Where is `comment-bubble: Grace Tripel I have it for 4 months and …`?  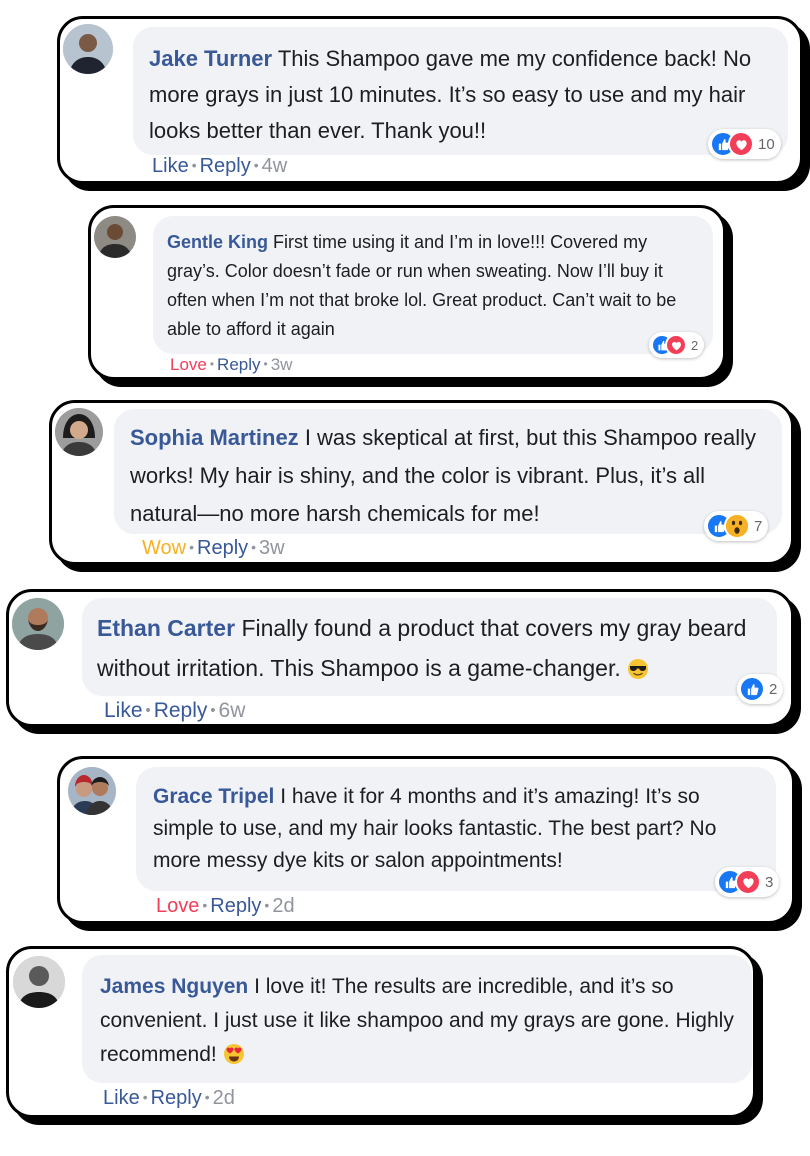
comment-bubble: Grace Tripel I have it for 4 months and … is located at coordinates (456, 829).